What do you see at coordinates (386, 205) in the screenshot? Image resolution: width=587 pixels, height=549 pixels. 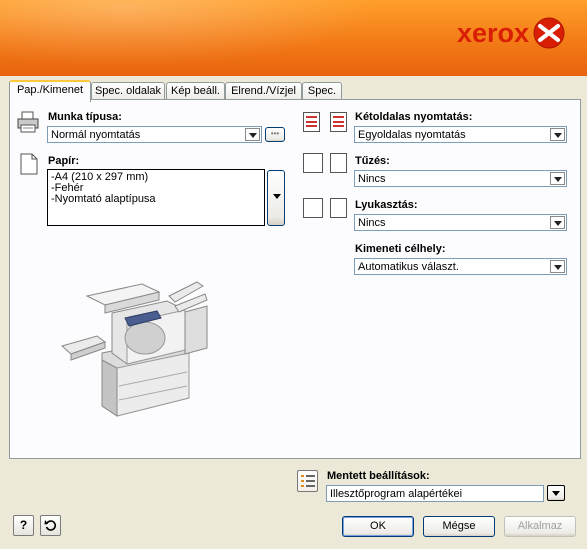 I see `punching-label: Lyukasztás:` at bounding box center [386, 205].